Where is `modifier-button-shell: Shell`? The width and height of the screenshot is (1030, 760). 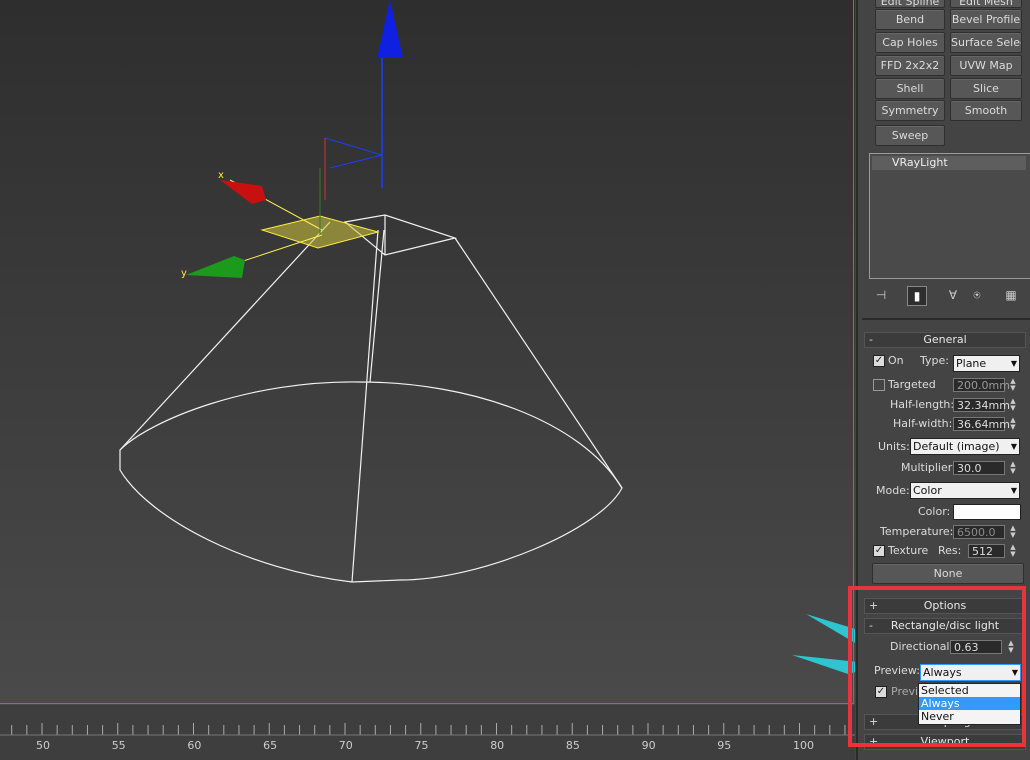 modifier-button-shell: Shell is located at coordinates (910, 88).